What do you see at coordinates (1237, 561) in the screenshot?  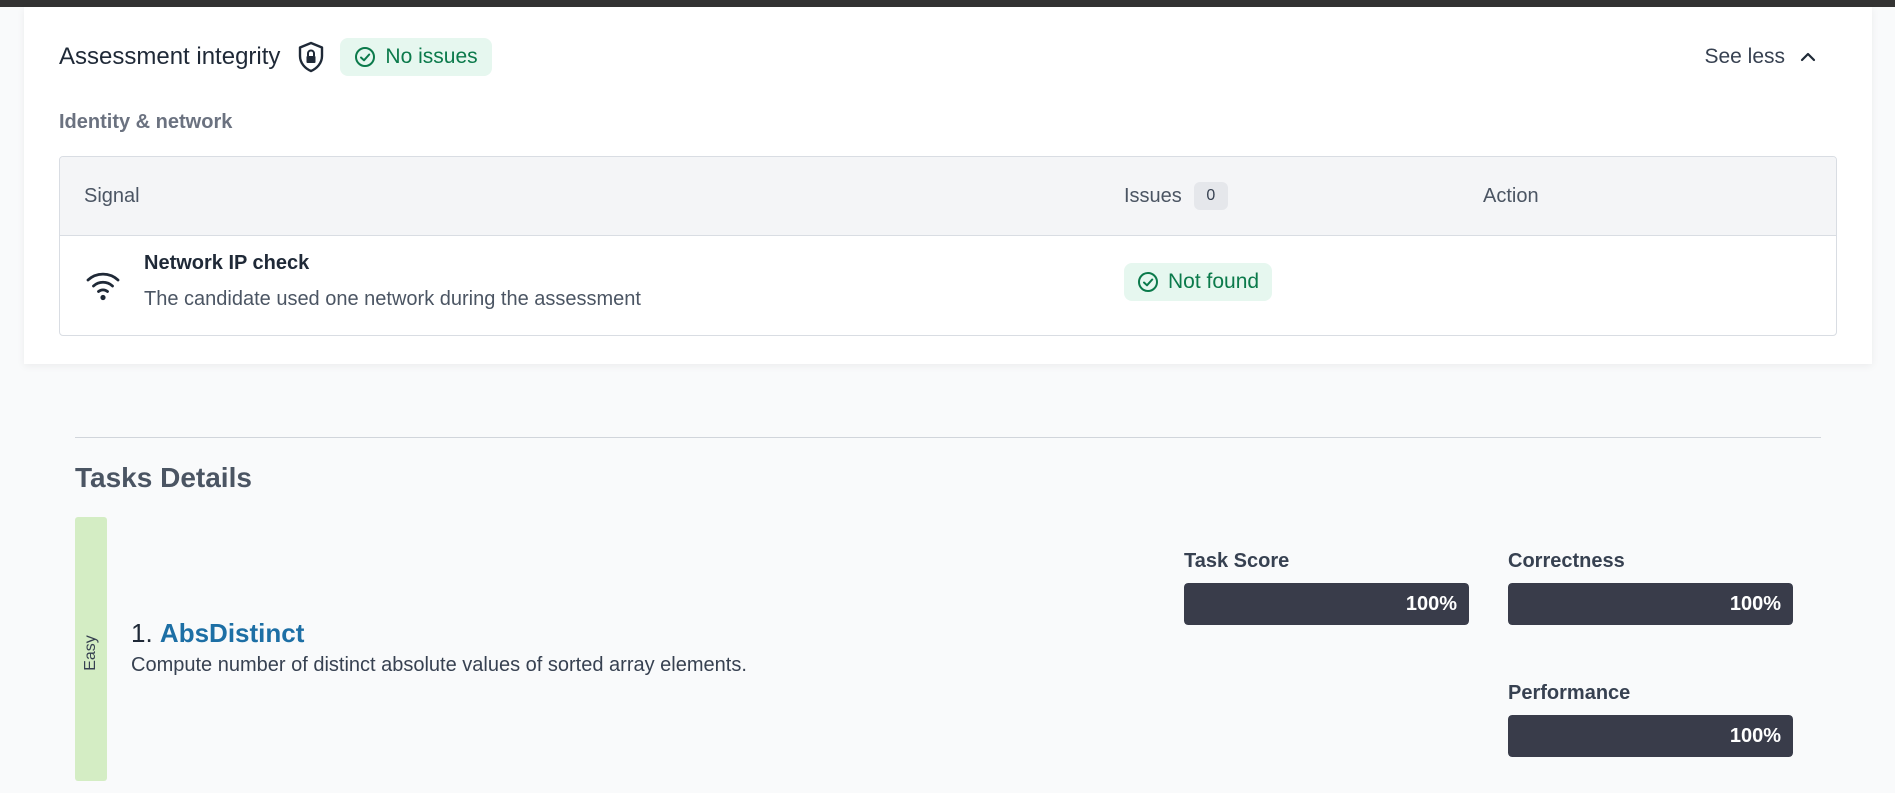 I see `metric-label: Task Score` at bounding box center [1237, 561].